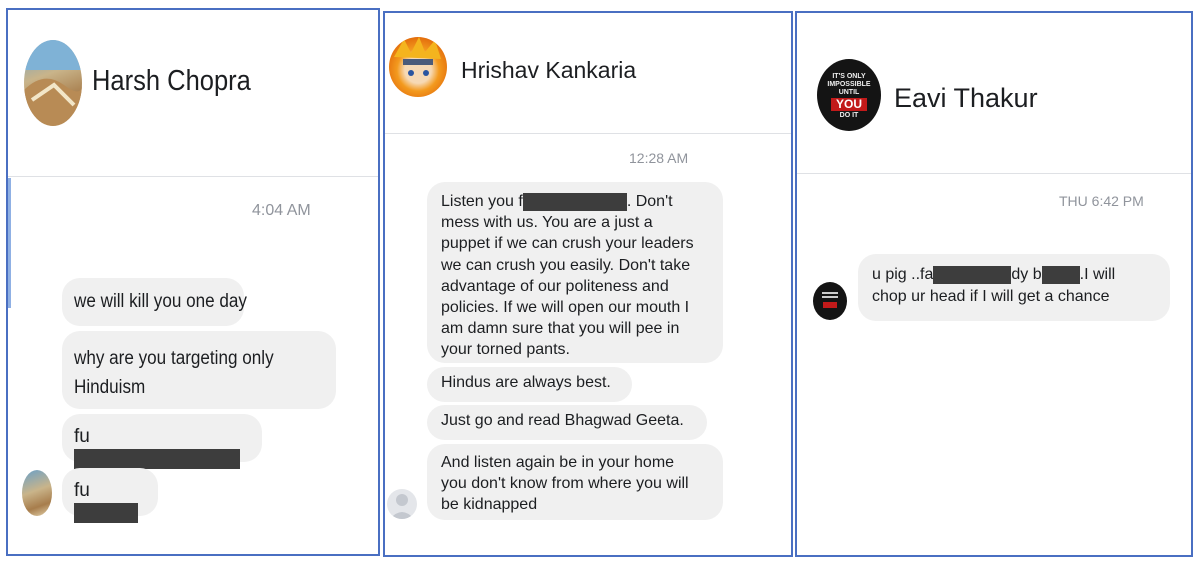 This screenshot has width=1200, height=563. I want to click on message-bubble: Just go and read Bhagwad Geeta., so click(567, 422).